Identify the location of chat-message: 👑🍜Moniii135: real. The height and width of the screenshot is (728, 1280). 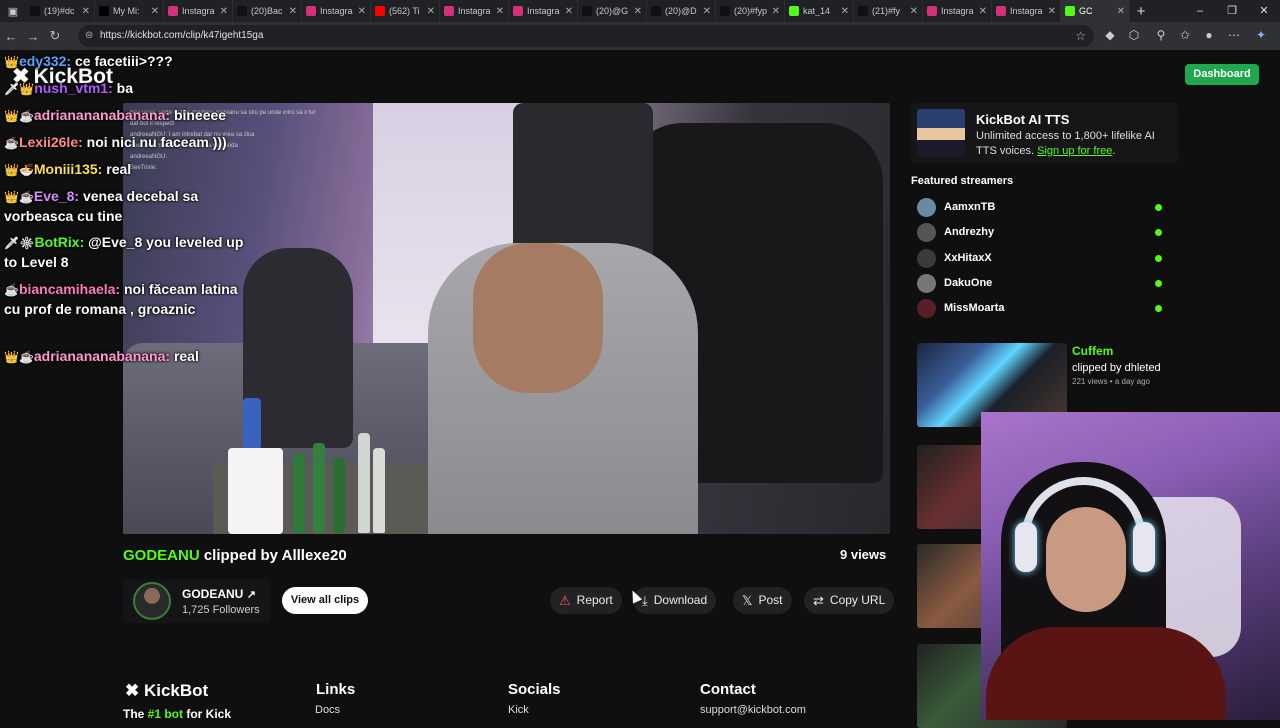
(124, 170).